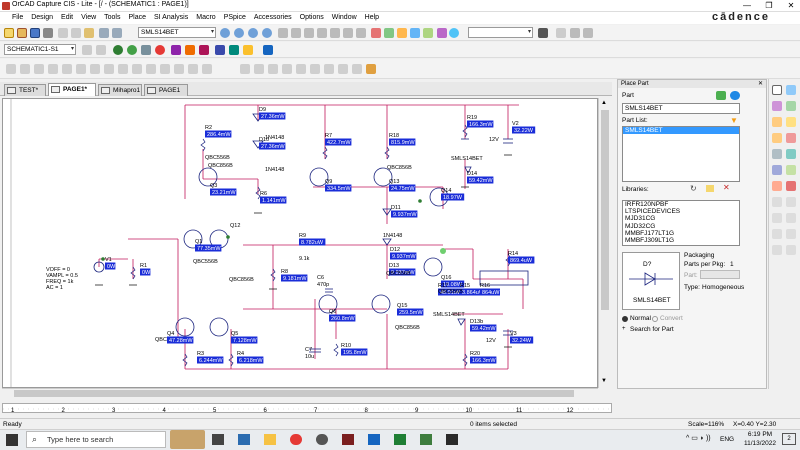 The image size is (800, 450). Describe the element at coordinates (283, 33) in the screenshot. I see `toolbar-icon-a` at that location.